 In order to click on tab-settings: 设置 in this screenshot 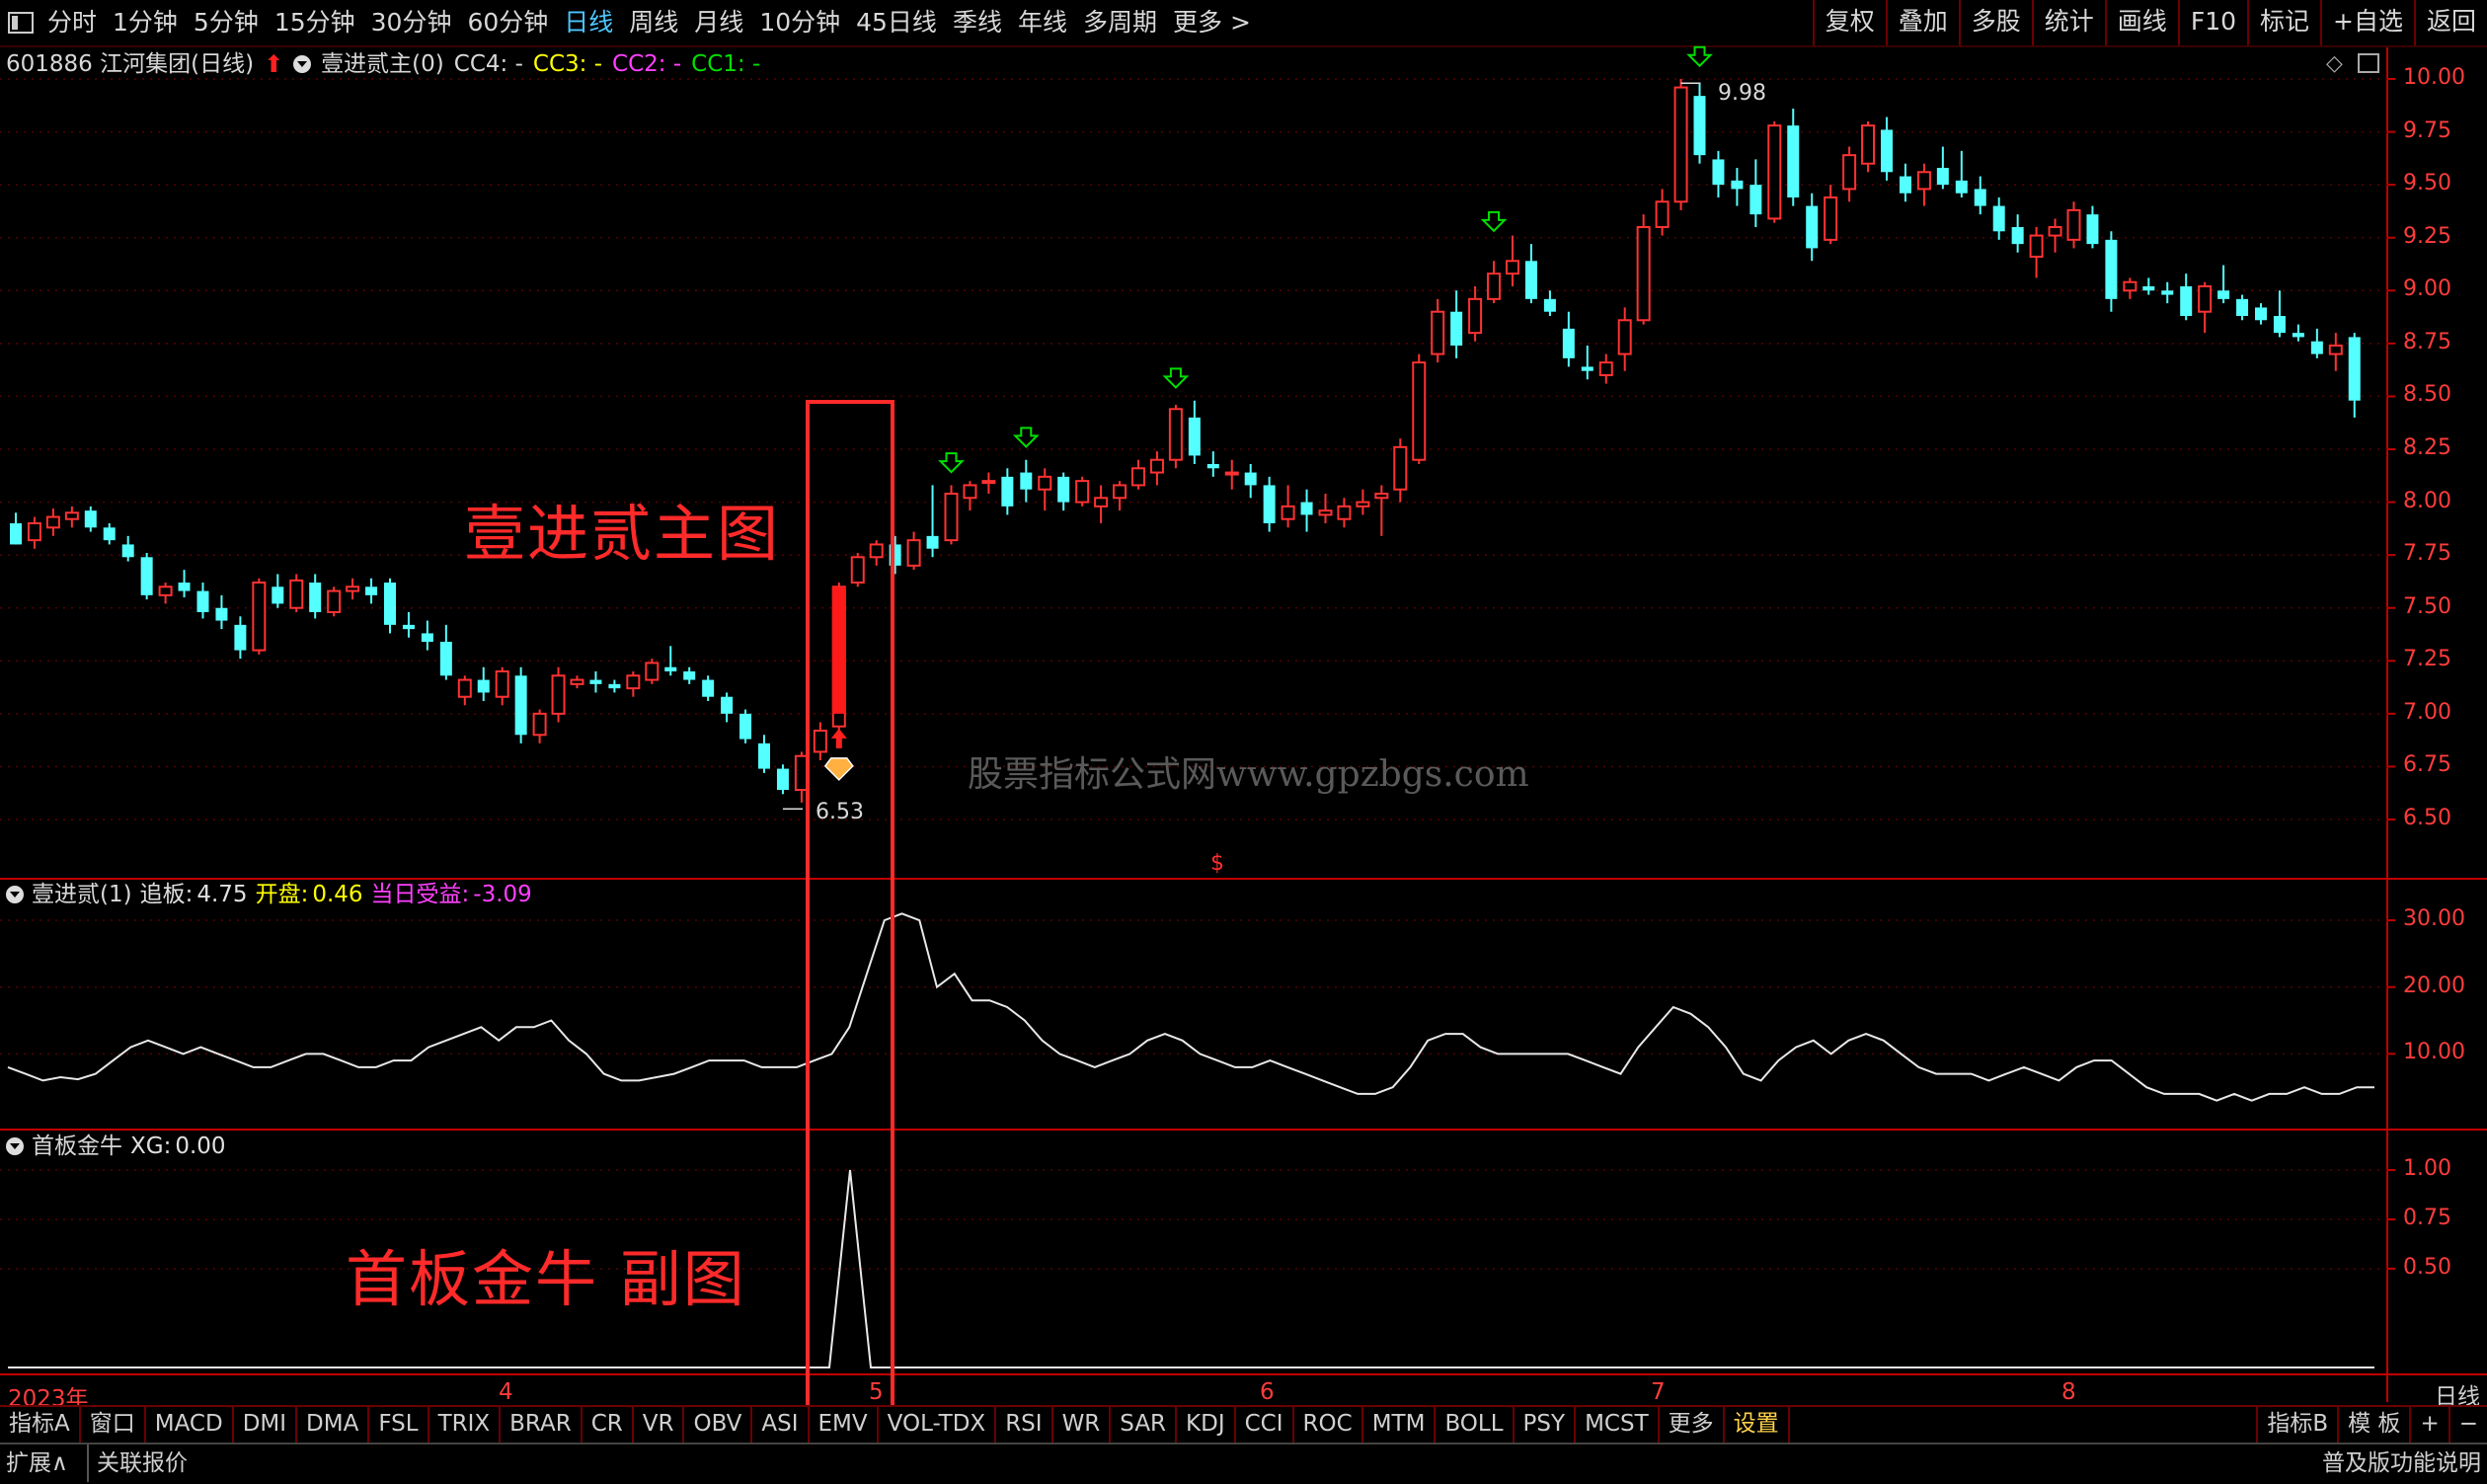, I will do `click(1757, 1425)`.